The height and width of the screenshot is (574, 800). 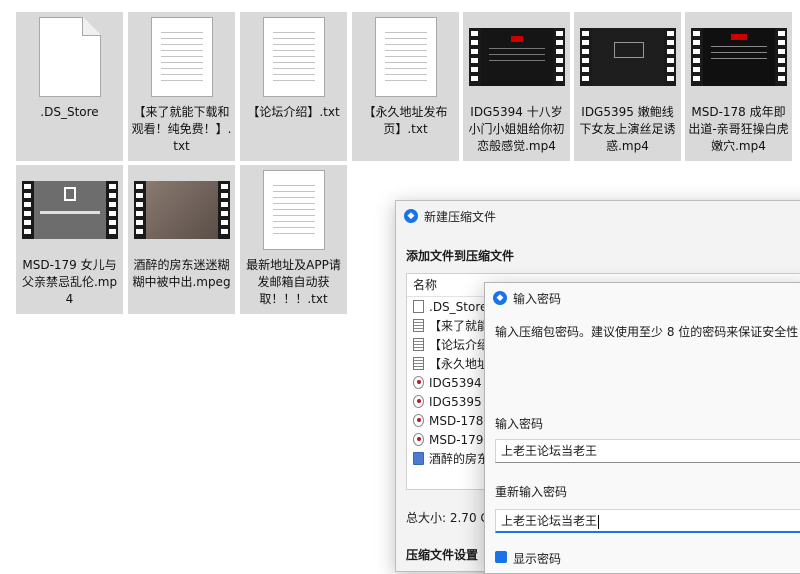 I want to click on password-titlebar: ◆ 输入密码, so click(x=642, y=298).